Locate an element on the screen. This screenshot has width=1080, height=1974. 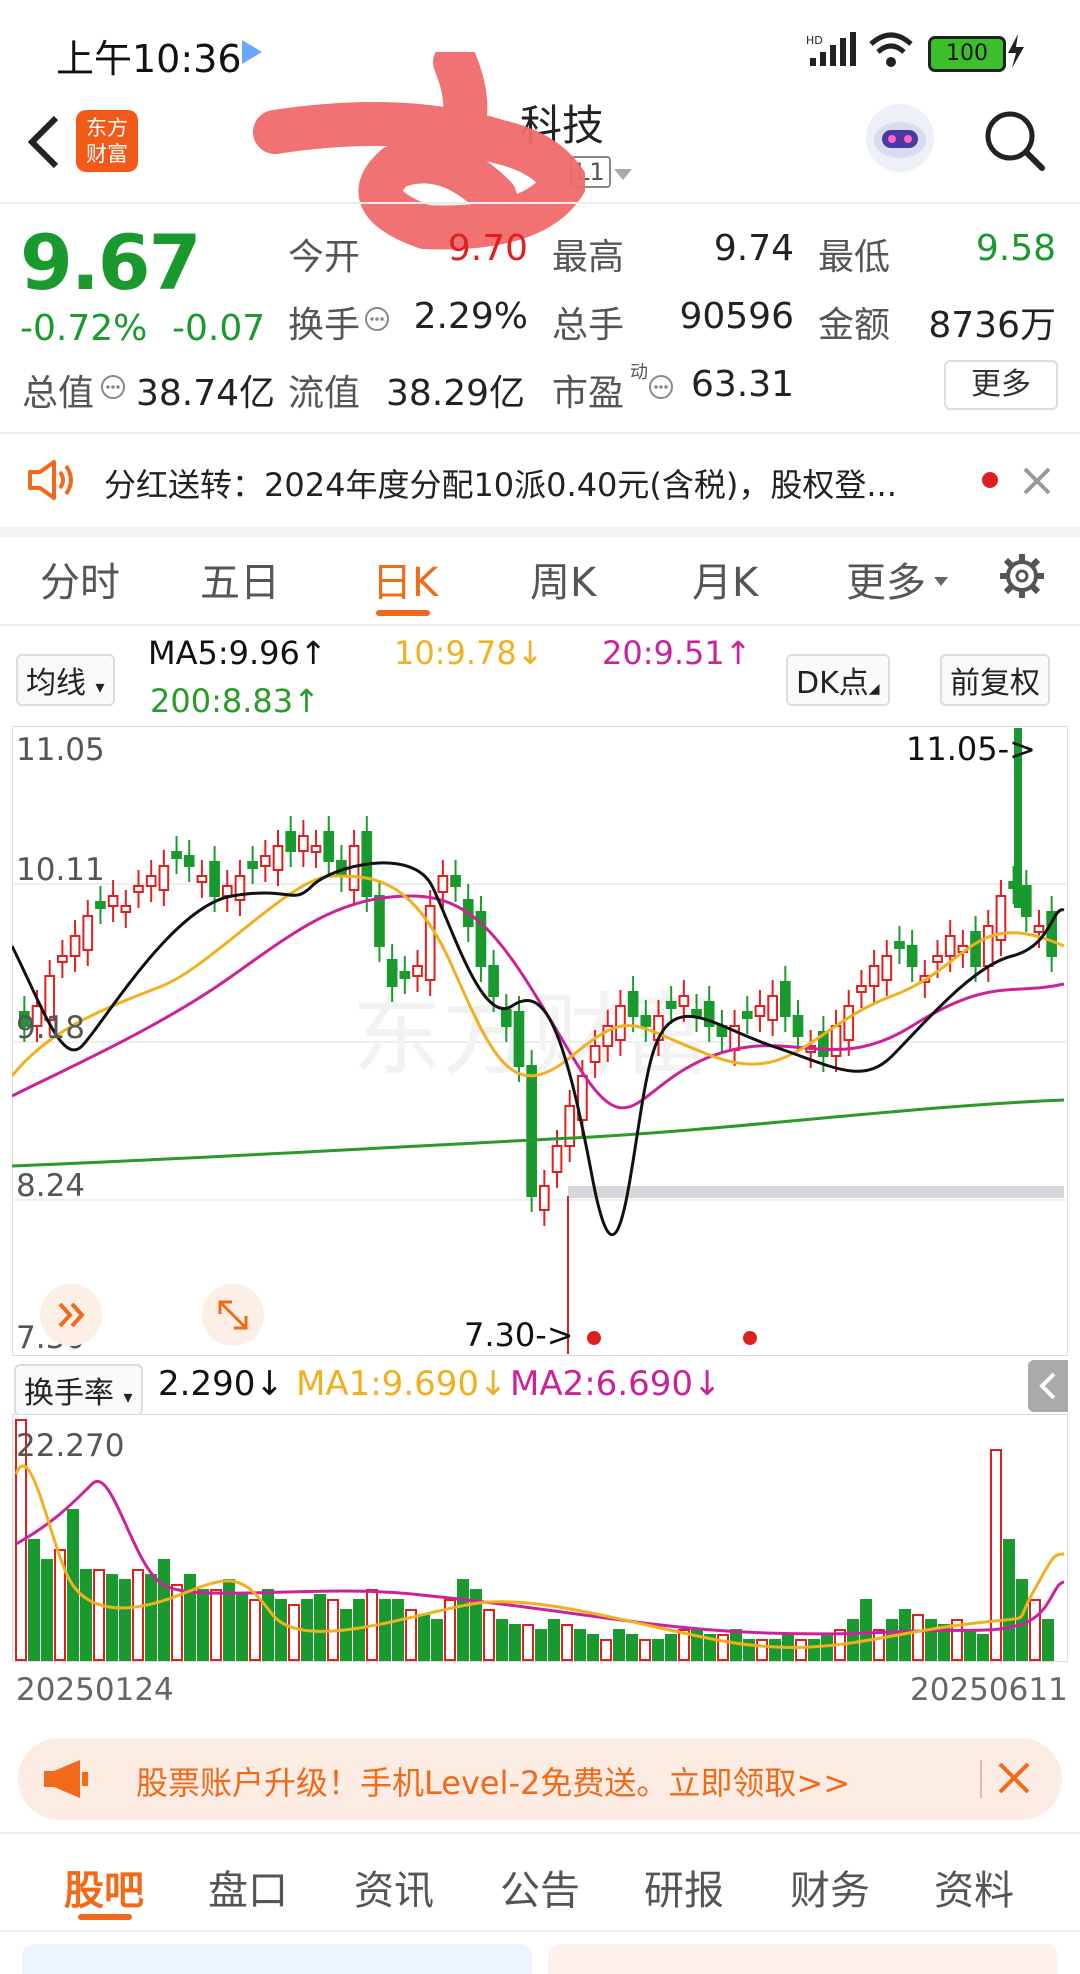
svg-text: HD is located at coordinates (814, 40).